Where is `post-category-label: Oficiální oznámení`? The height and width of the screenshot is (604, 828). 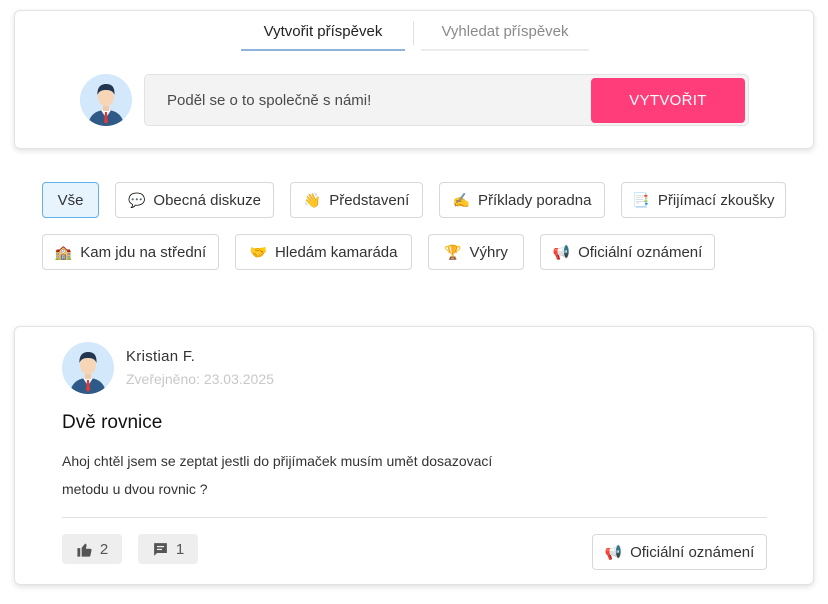 post-category-label: Oficiální oznámení is located at coordinates (692, 552).